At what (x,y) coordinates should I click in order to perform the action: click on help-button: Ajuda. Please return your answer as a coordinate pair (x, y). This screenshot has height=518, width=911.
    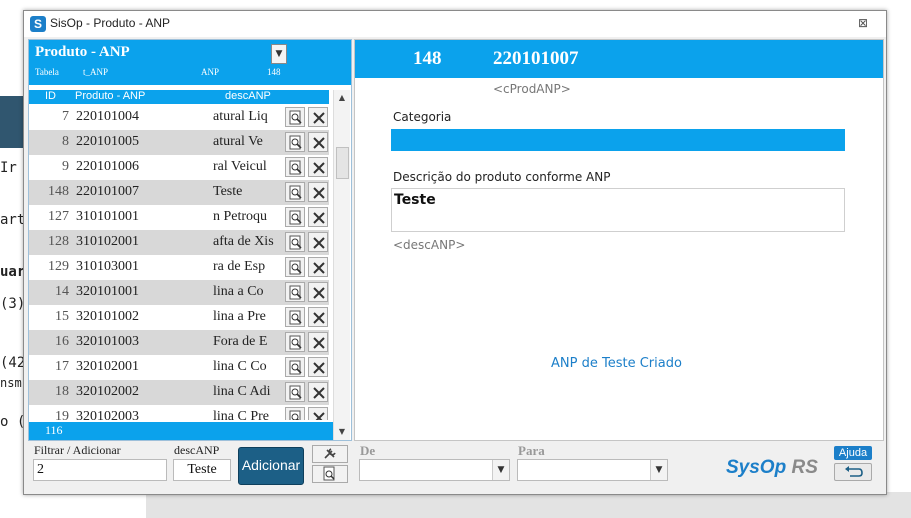
    Looking at the image, I should click on (853, 453).